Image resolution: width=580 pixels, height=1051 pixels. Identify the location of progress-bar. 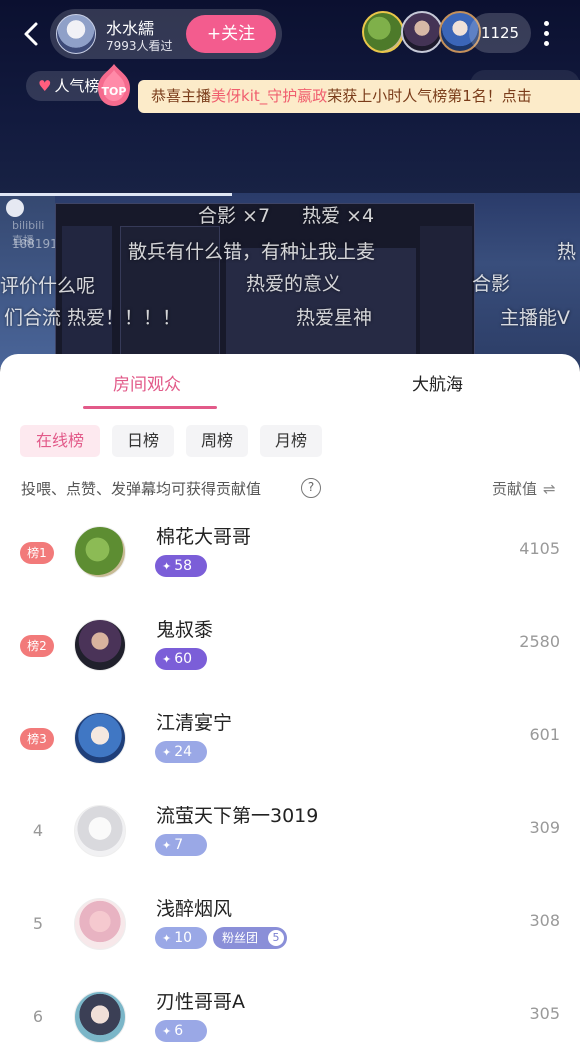
(116, 194).